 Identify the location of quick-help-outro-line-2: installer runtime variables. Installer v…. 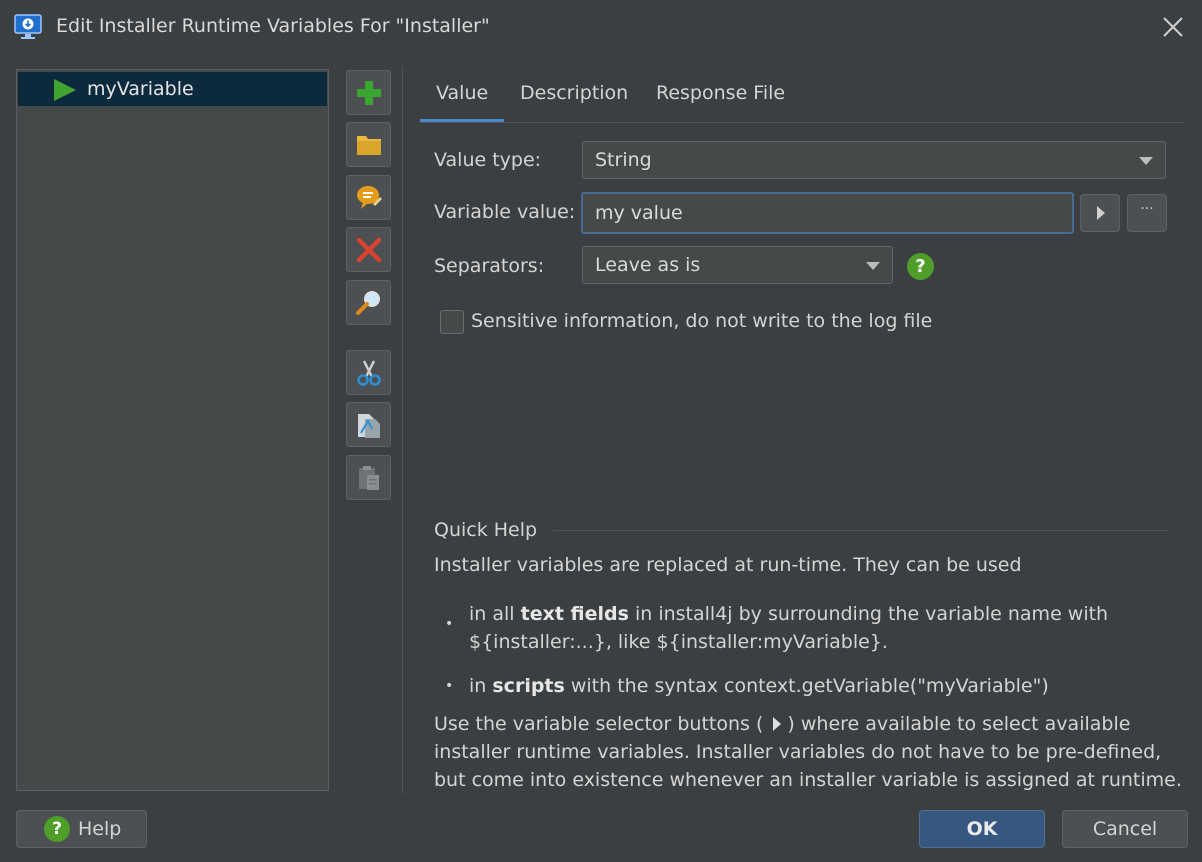
(798, 752).